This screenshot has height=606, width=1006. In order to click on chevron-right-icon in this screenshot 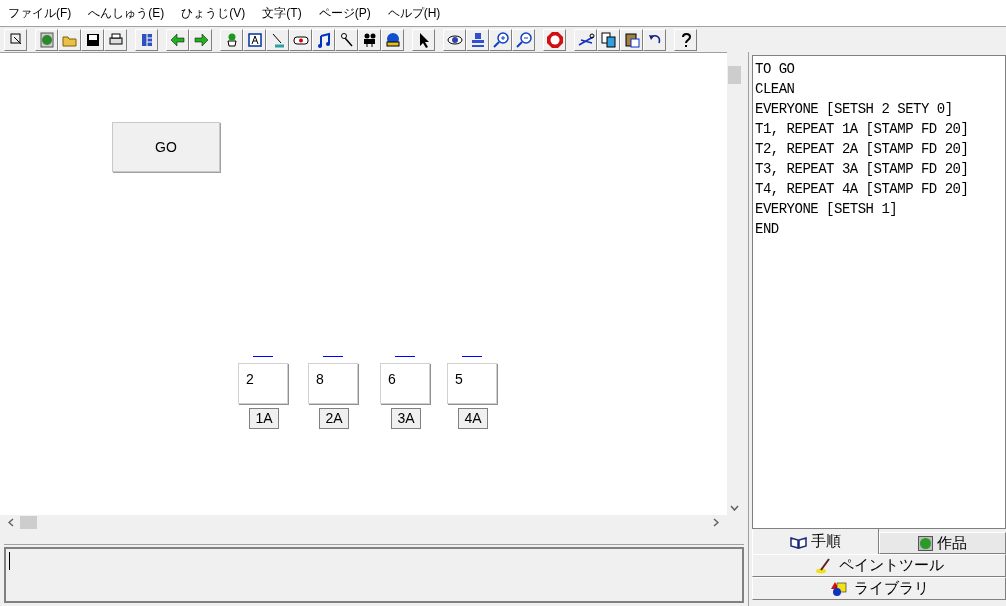, I will do `click(716, 522)`.